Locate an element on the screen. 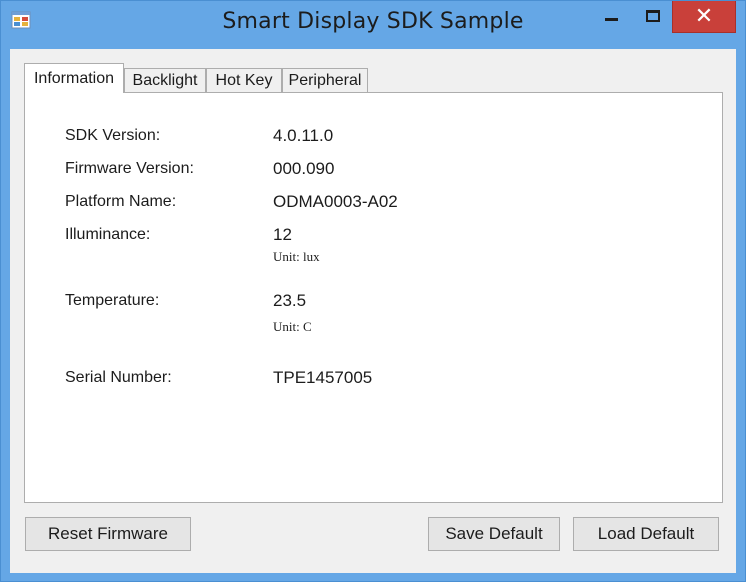  illuminance-unit: Unit: lux is located at coordinates (296, 256).